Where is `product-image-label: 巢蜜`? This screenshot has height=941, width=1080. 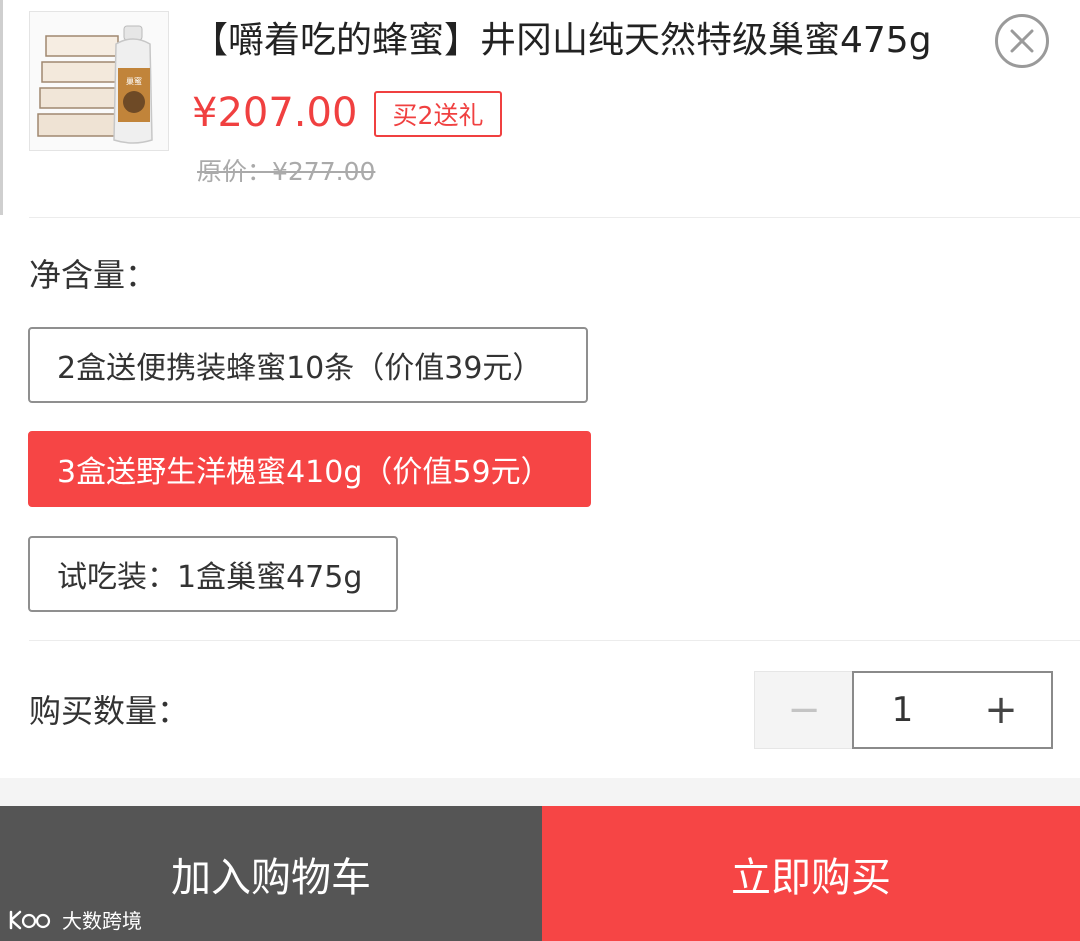 product-image-label: 巢蜜 is located at coordinates (134, 81).